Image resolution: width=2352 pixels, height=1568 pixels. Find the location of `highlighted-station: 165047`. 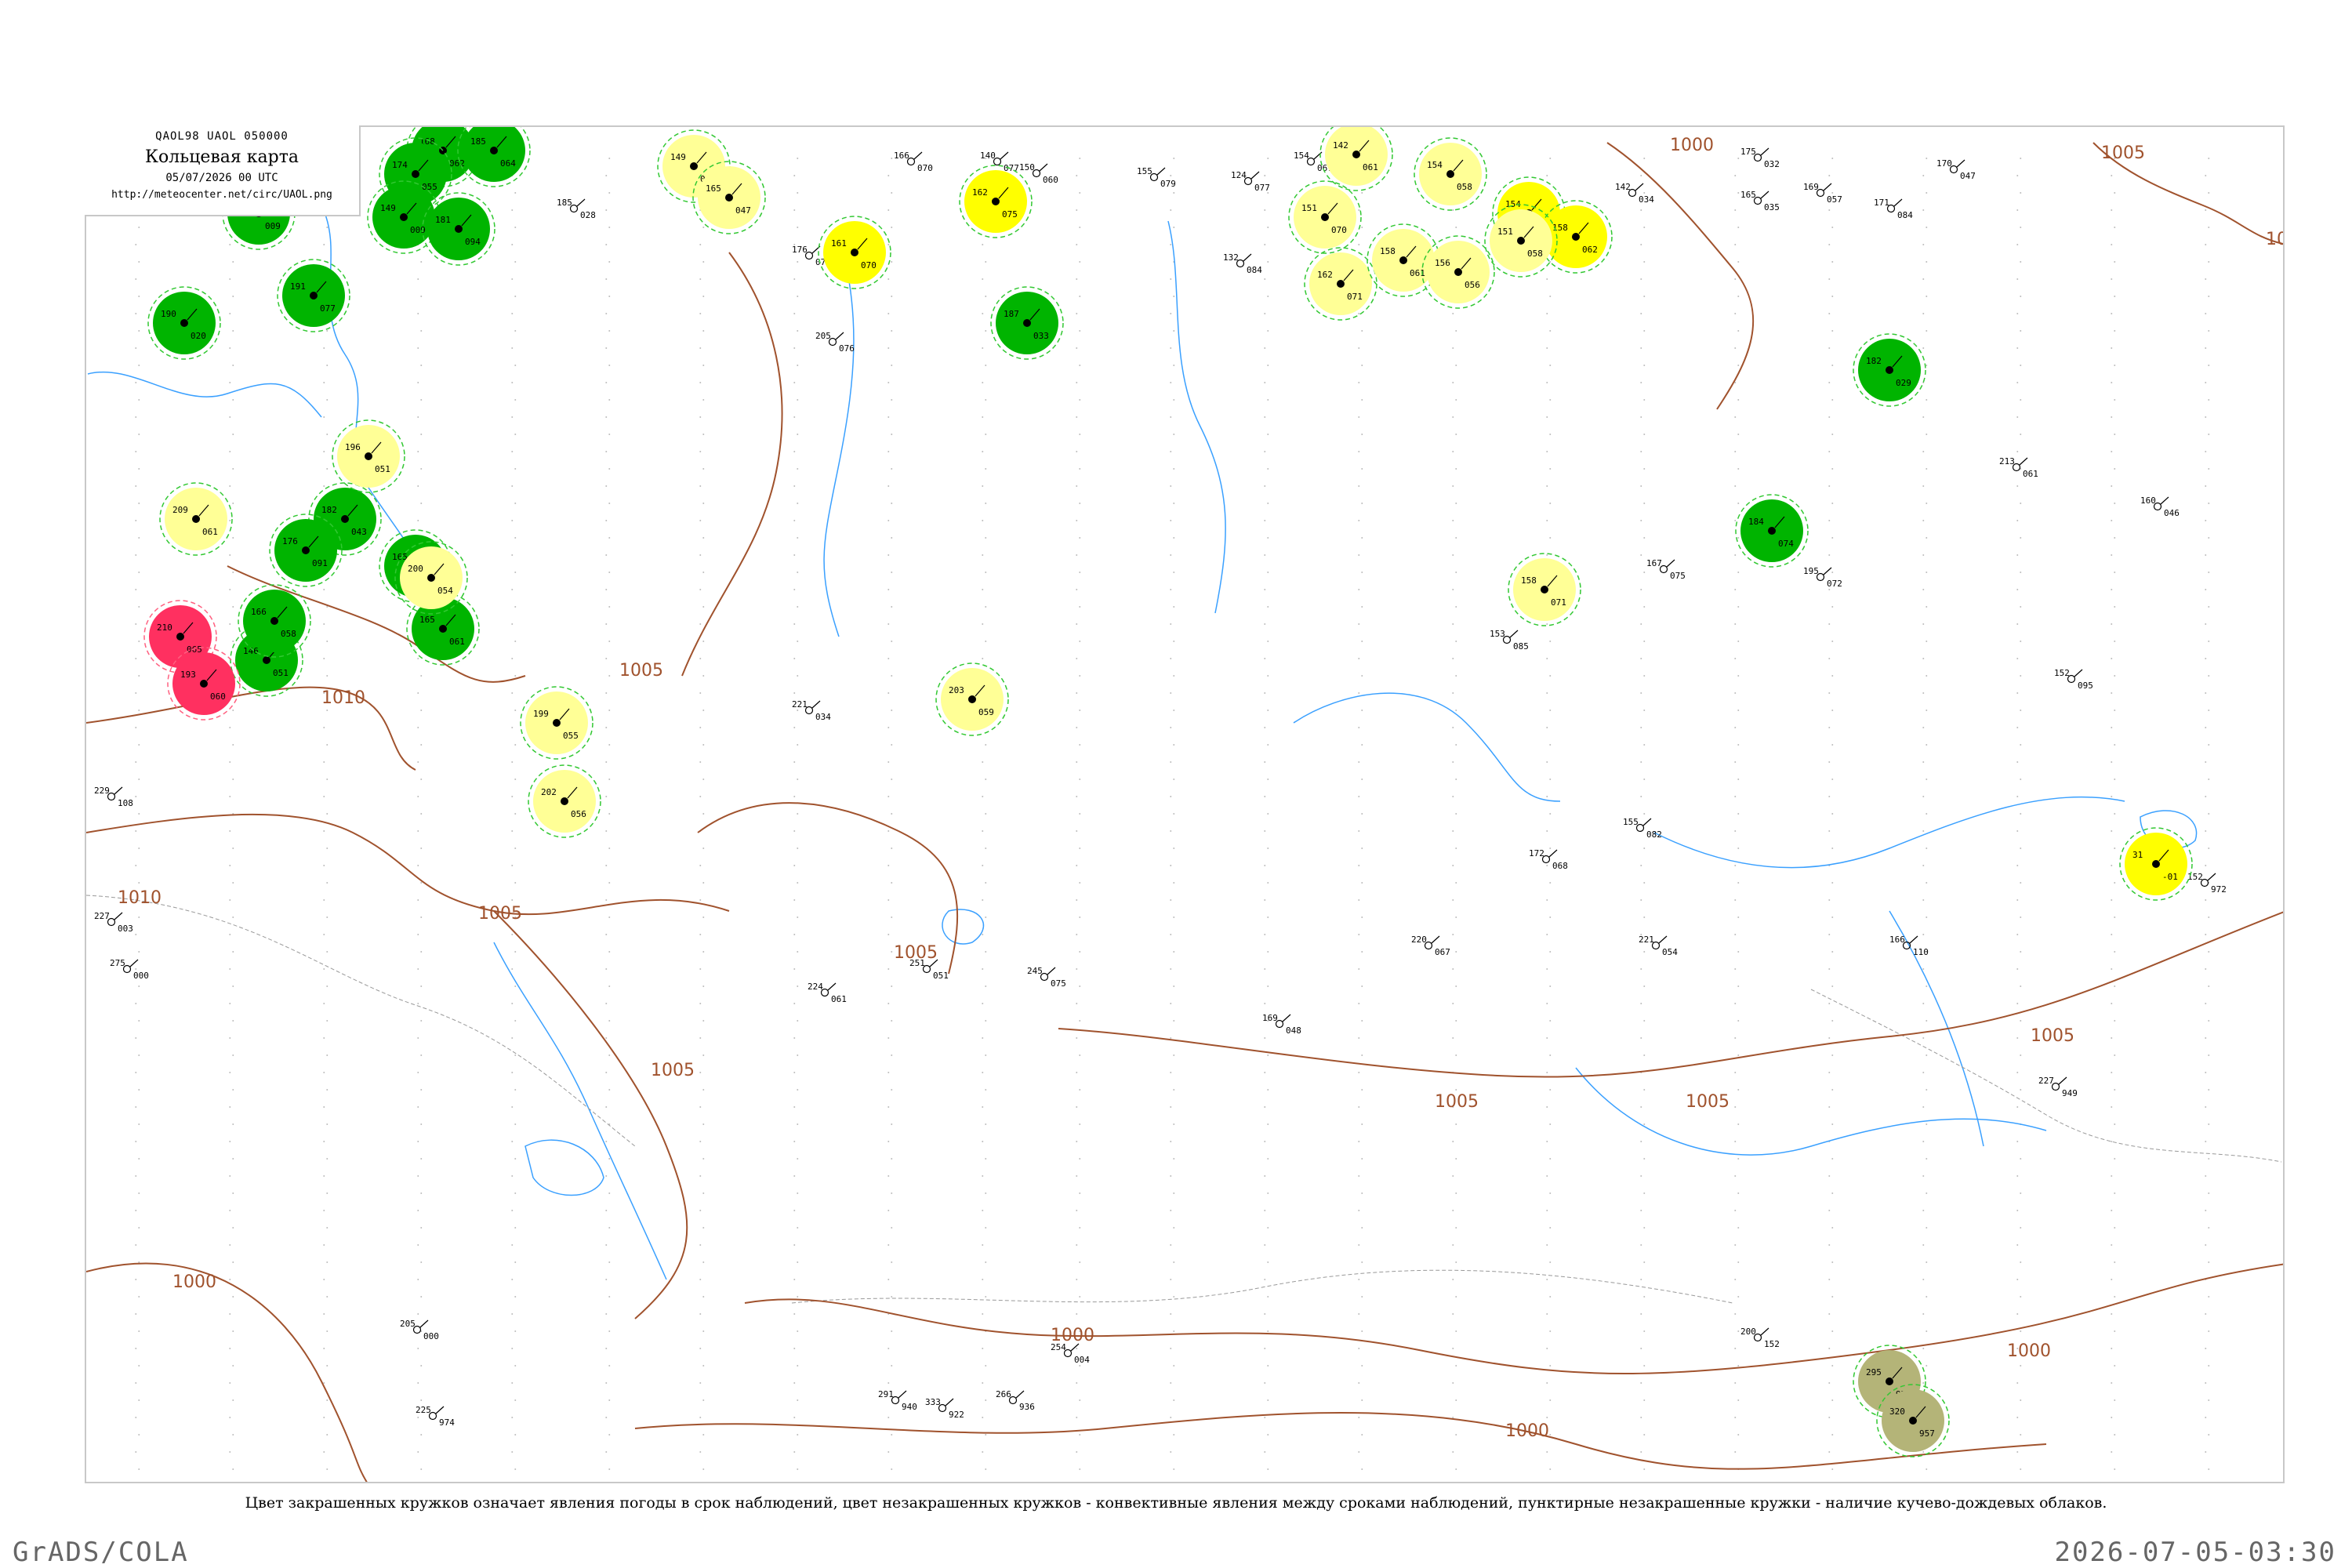

highlighted-station: 165047 is located at coordinates (729, 197).